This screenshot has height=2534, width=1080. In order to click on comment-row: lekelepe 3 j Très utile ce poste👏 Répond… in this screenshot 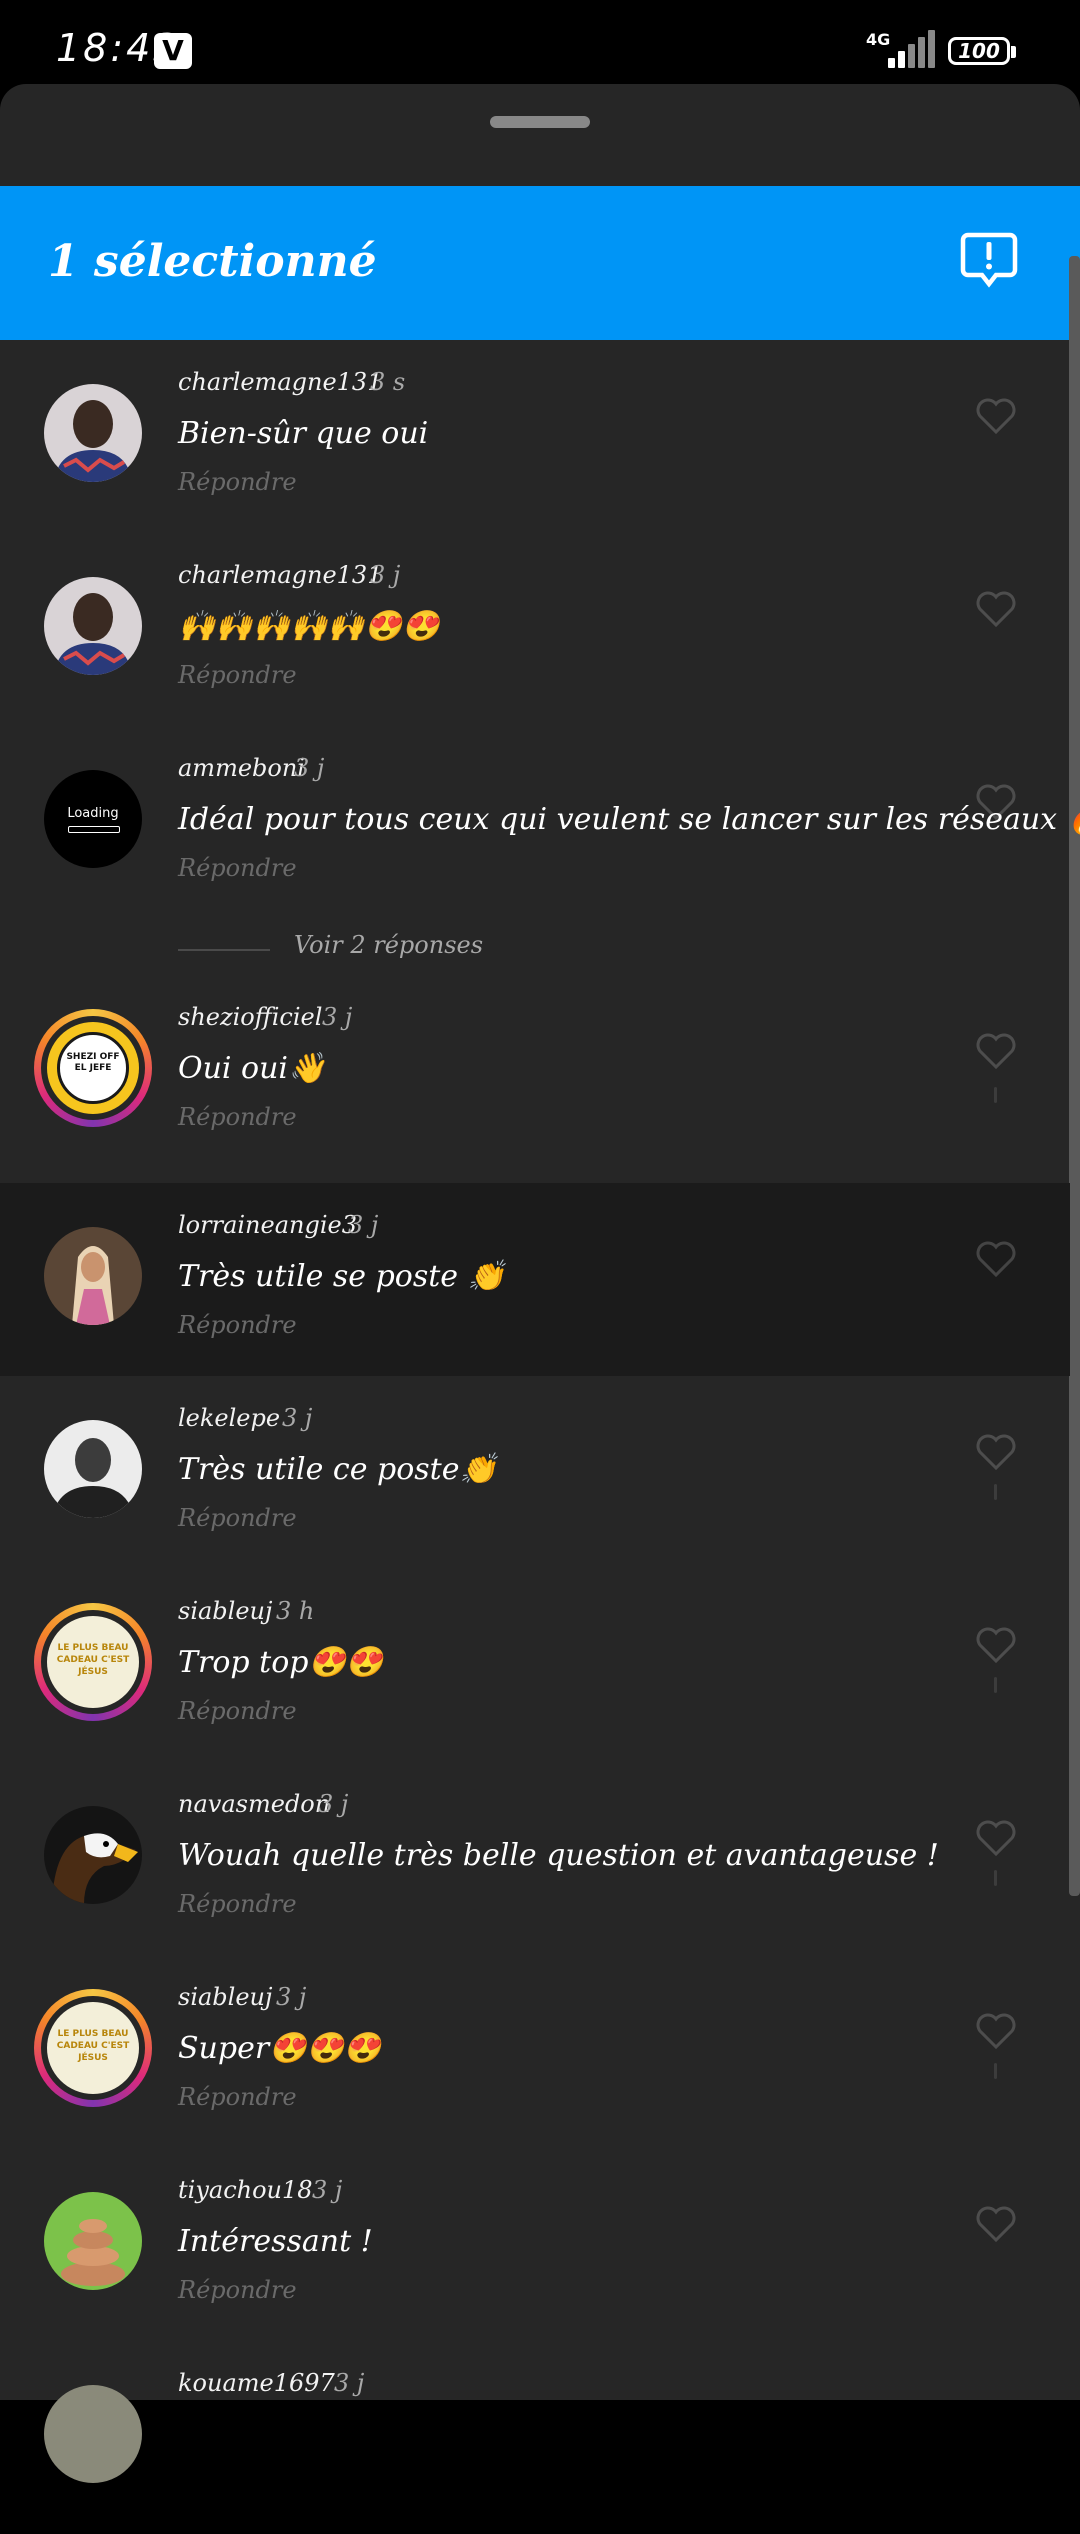, I will do `click(535, 1472)`.